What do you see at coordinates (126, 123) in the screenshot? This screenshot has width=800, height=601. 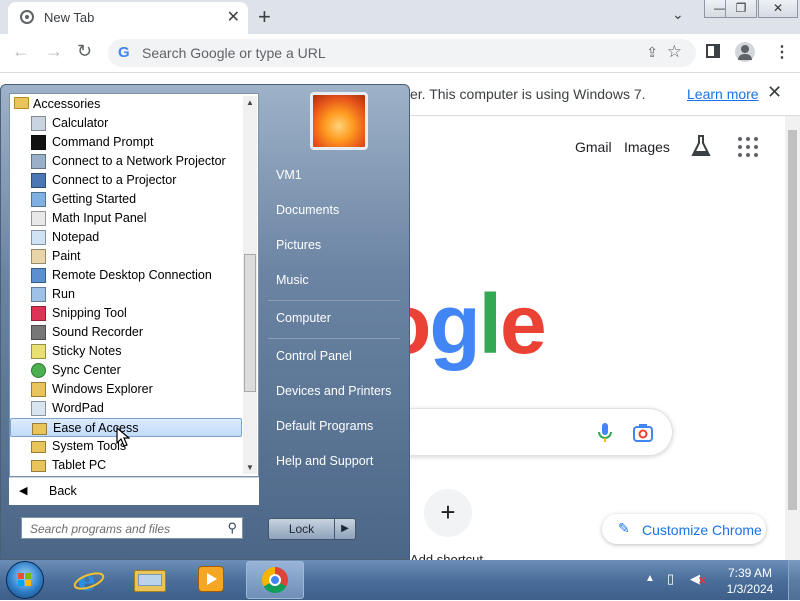 I see `menu-item-calculator: Calculator` at bounding box center [126, 123].